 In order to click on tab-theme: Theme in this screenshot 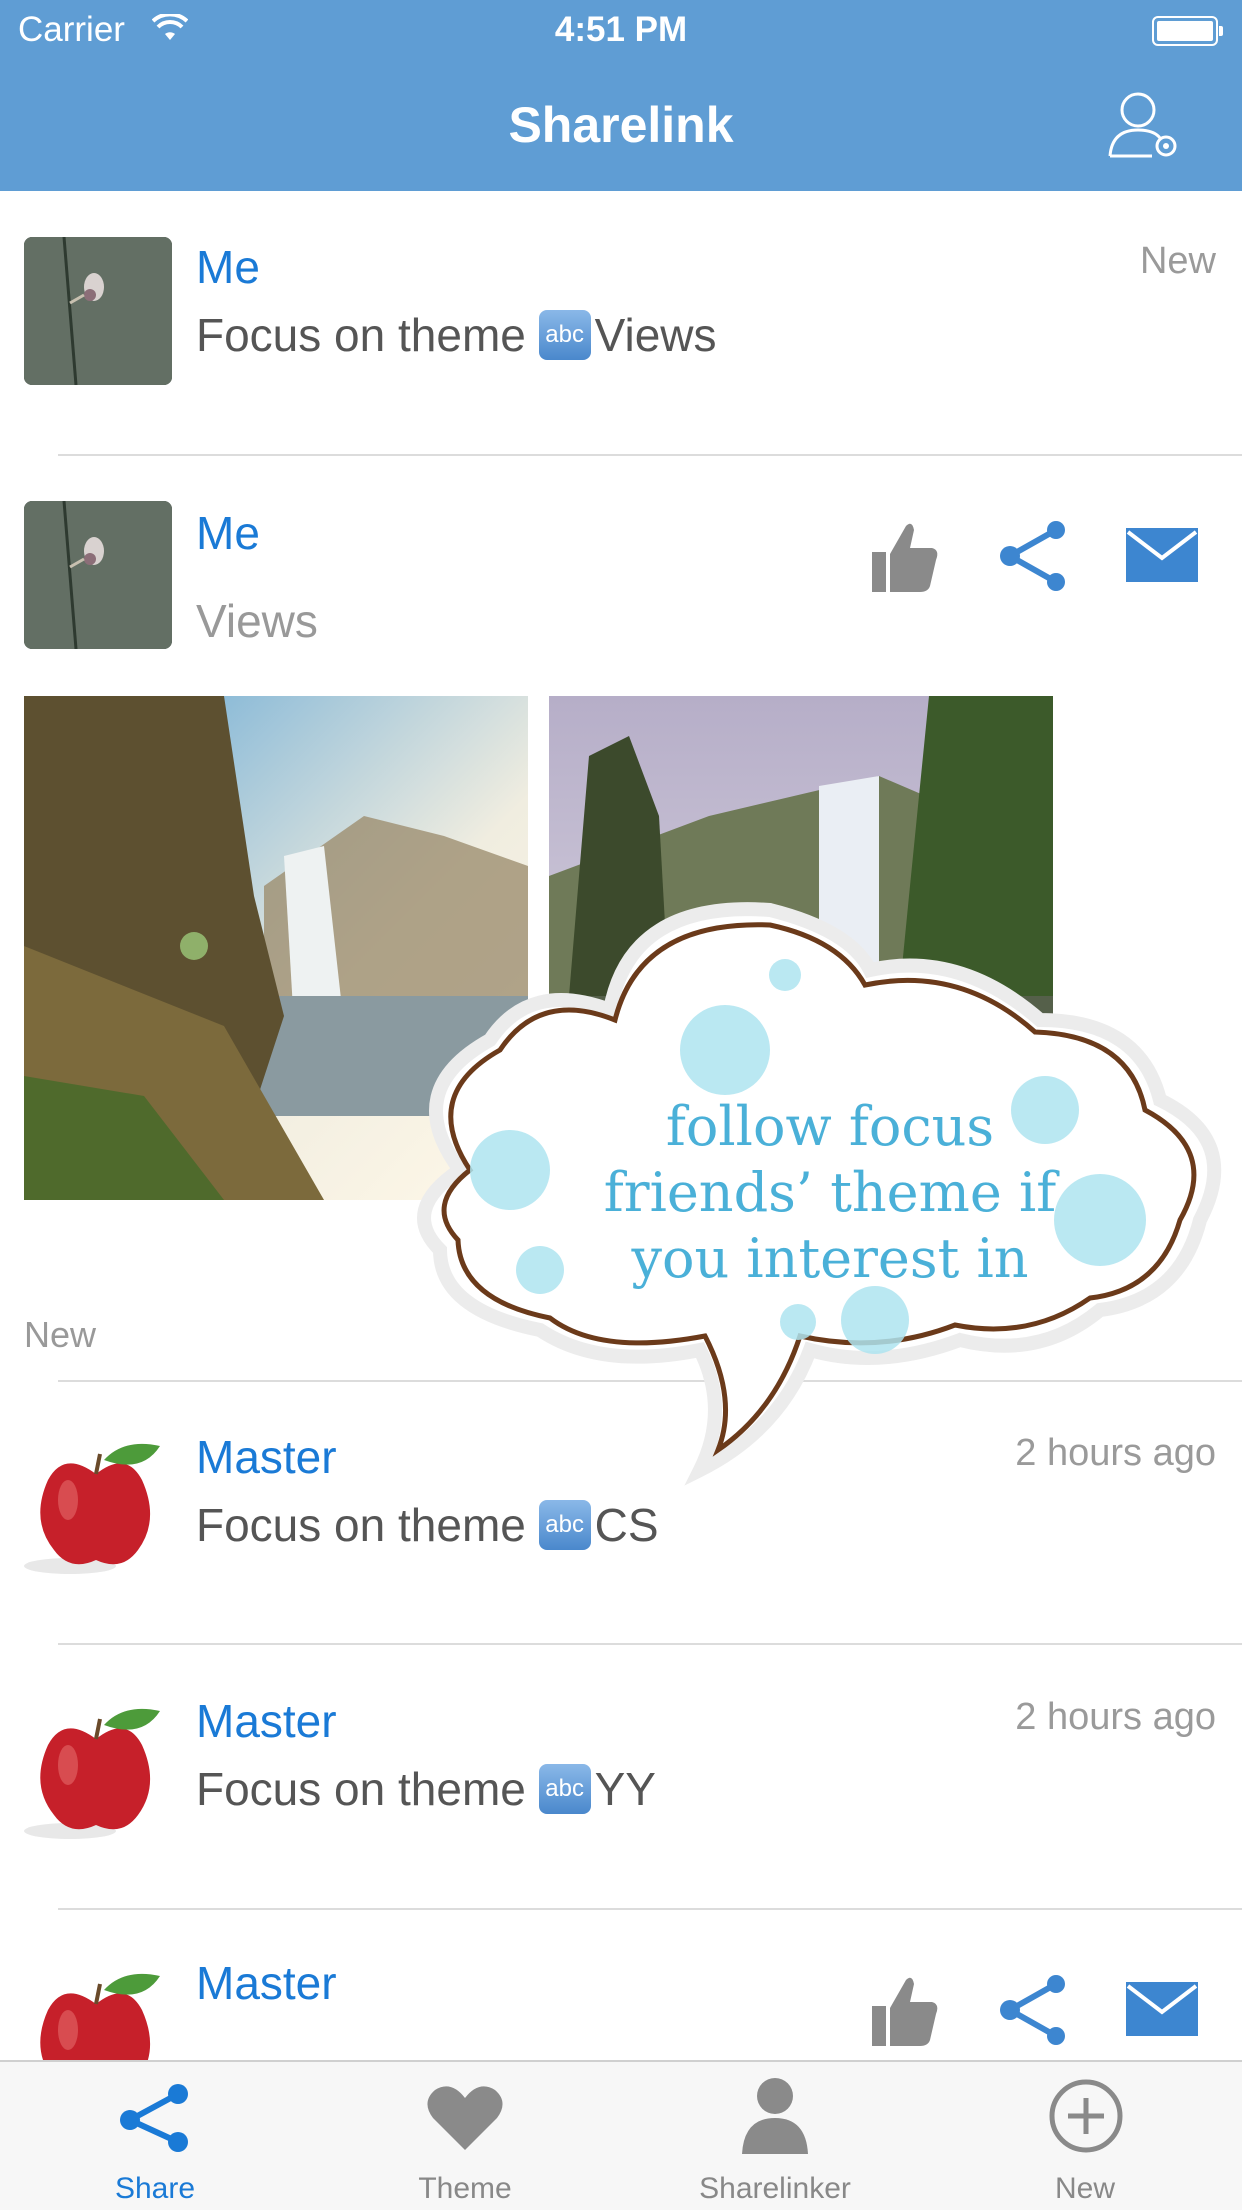, I will do `click(465, 2134)`.